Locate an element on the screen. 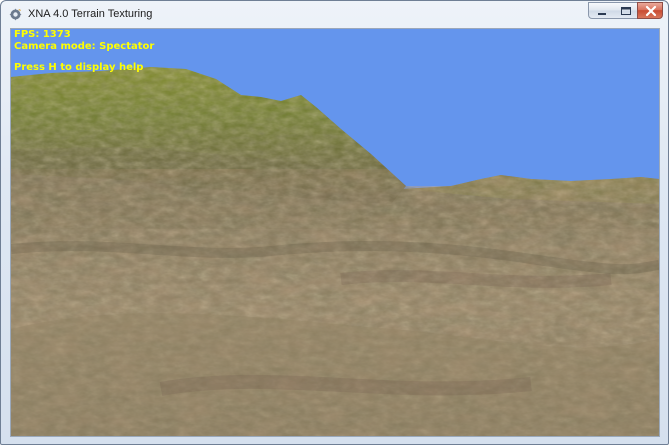 This screenshot has width=669, height=445. title-bar: XNA 4.0 Terrain Texturing is located at coordinates (334, 14).